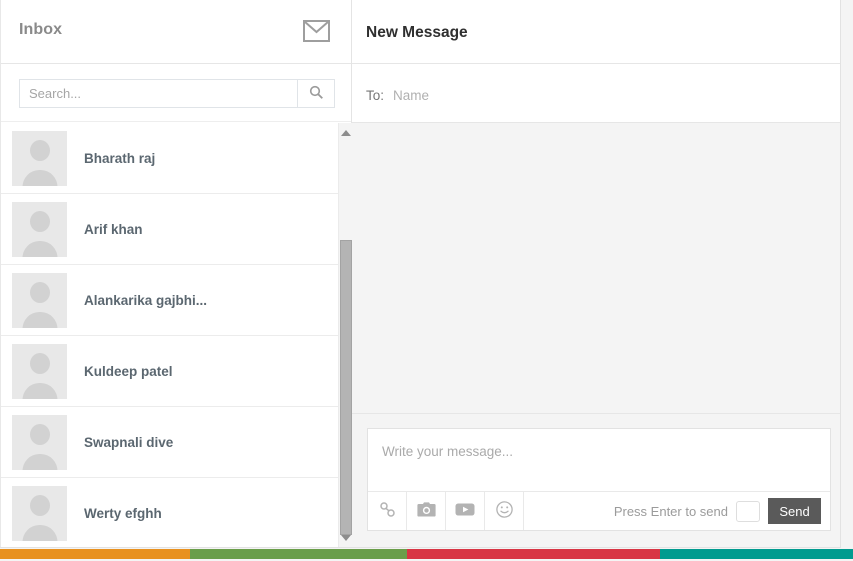  I want to click on contact-name: Arif khan, so click(113, 229).